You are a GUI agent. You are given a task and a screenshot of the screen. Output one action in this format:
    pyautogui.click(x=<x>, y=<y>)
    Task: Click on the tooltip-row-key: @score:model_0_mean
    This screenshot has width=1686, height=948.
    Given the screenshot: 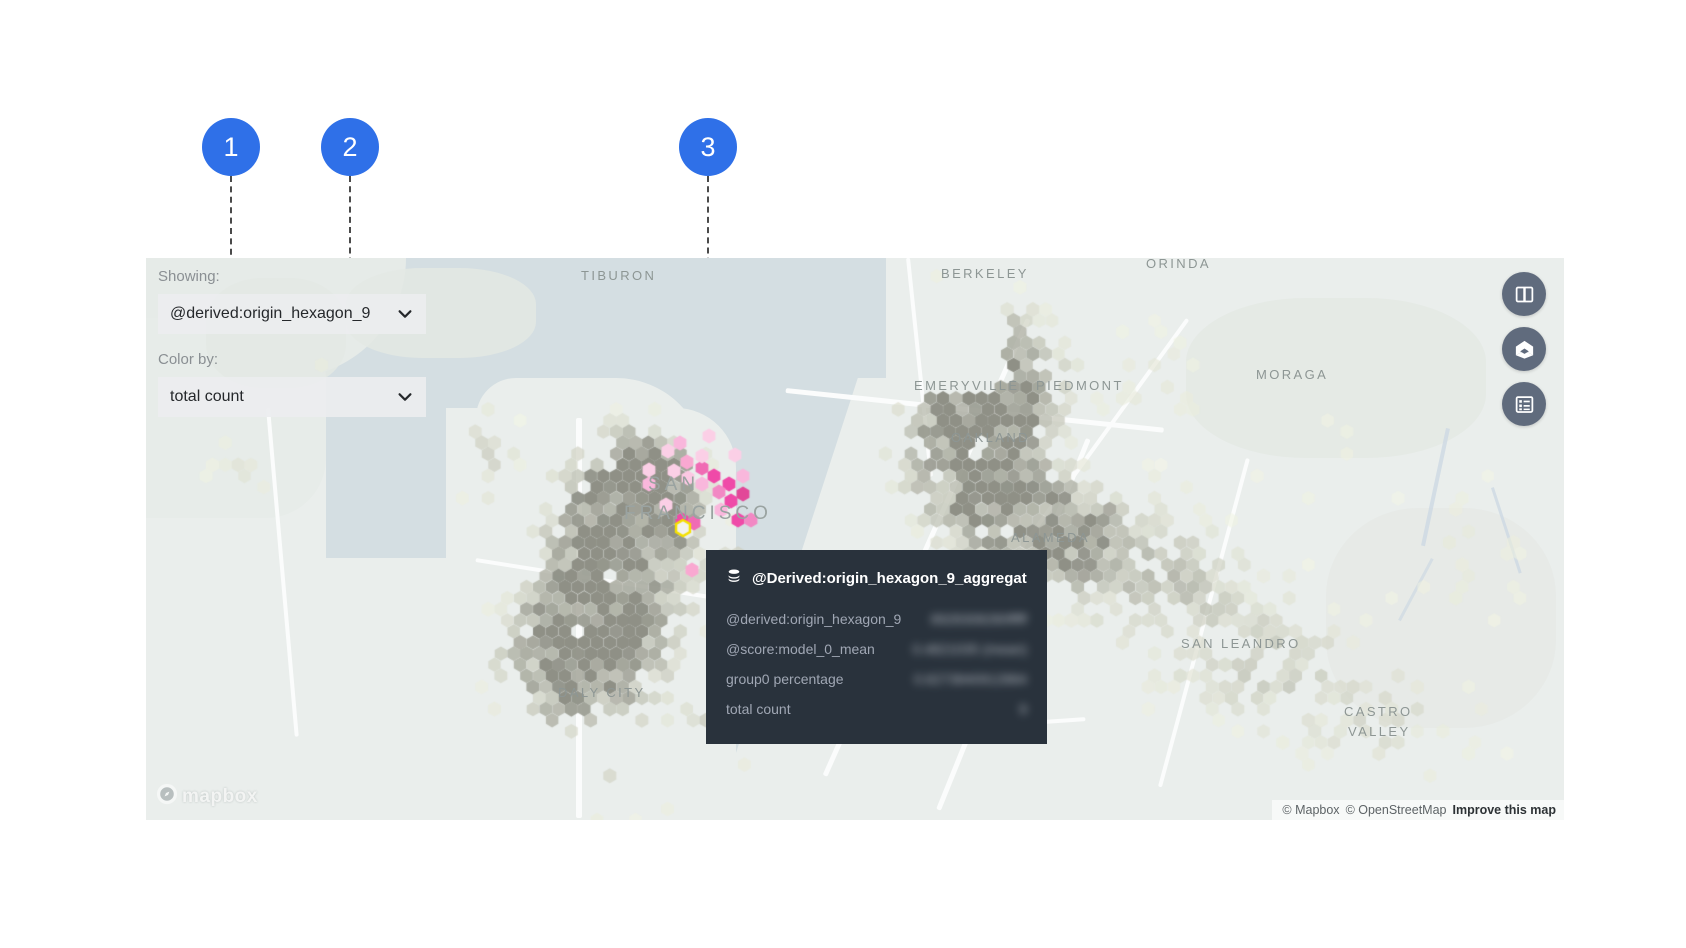 What is the action you would take?
    pyautogui.click(x=800, y=649)
    